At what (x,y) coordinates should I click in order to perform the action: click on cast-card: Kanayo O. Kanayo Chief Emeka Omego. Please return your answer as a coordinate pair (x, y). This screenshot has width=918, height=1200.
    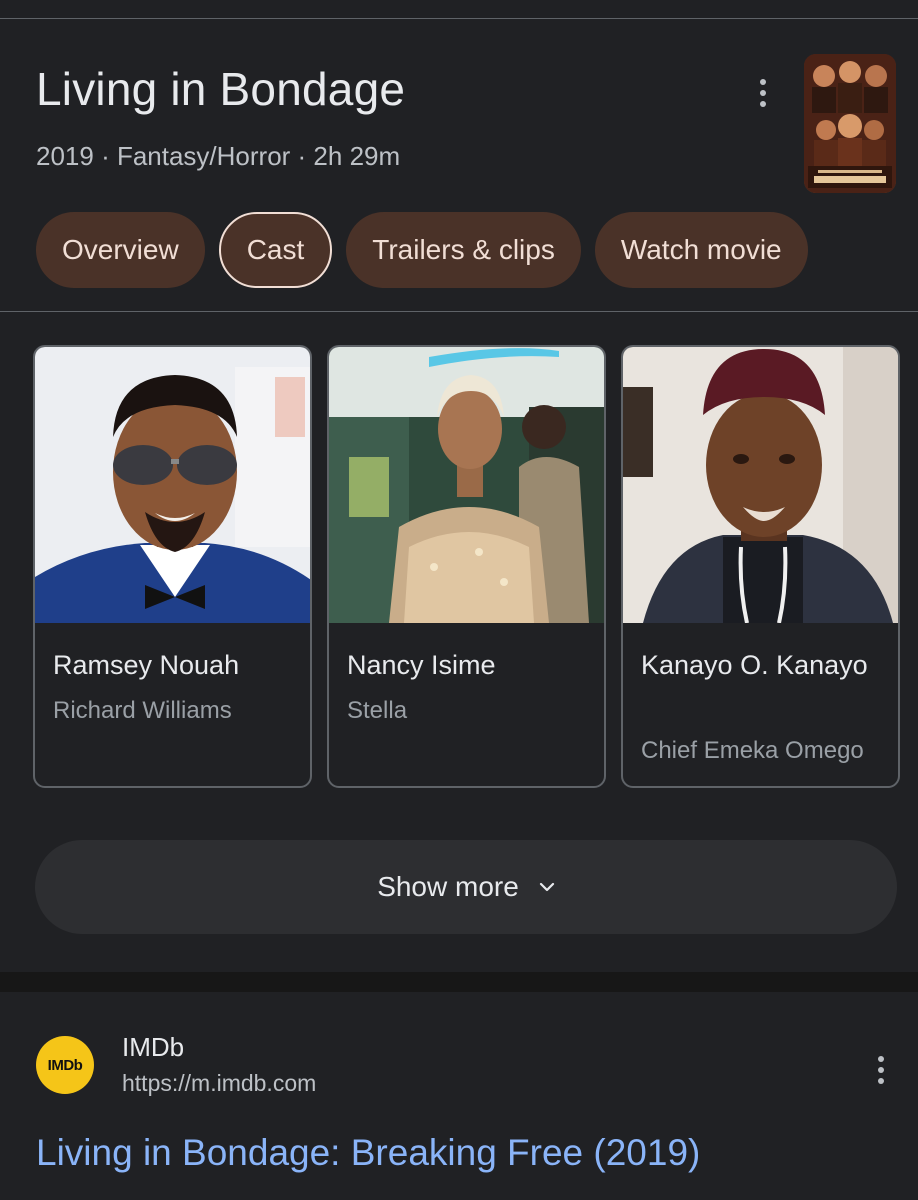
    Looking at the image, I should click on (760, 566).